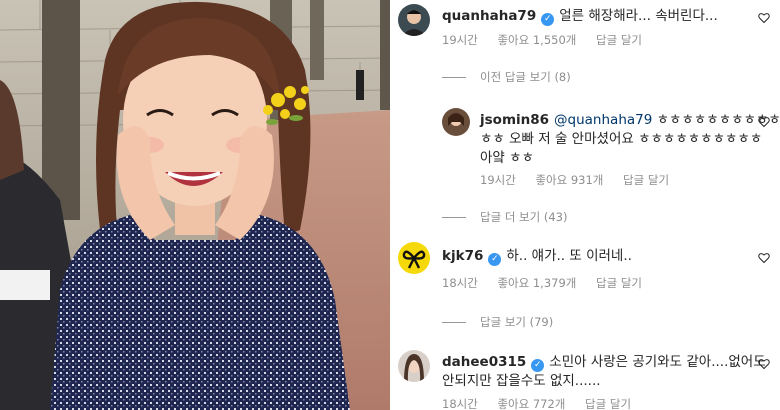 The width and height of the screenshot is (780, 410). I want to click on comment-3-meta: 18시간 좋아요 772개 답글 달기, so click(544, 403).